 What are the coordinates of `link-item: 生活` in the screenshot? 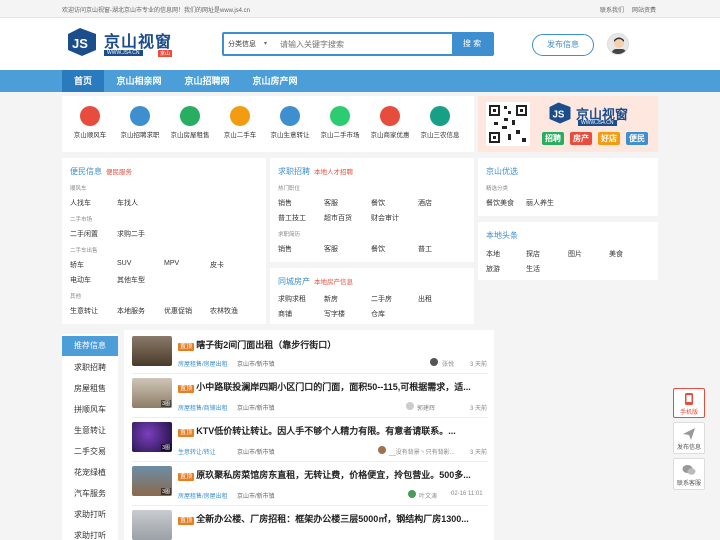 It's located at (533, 269).